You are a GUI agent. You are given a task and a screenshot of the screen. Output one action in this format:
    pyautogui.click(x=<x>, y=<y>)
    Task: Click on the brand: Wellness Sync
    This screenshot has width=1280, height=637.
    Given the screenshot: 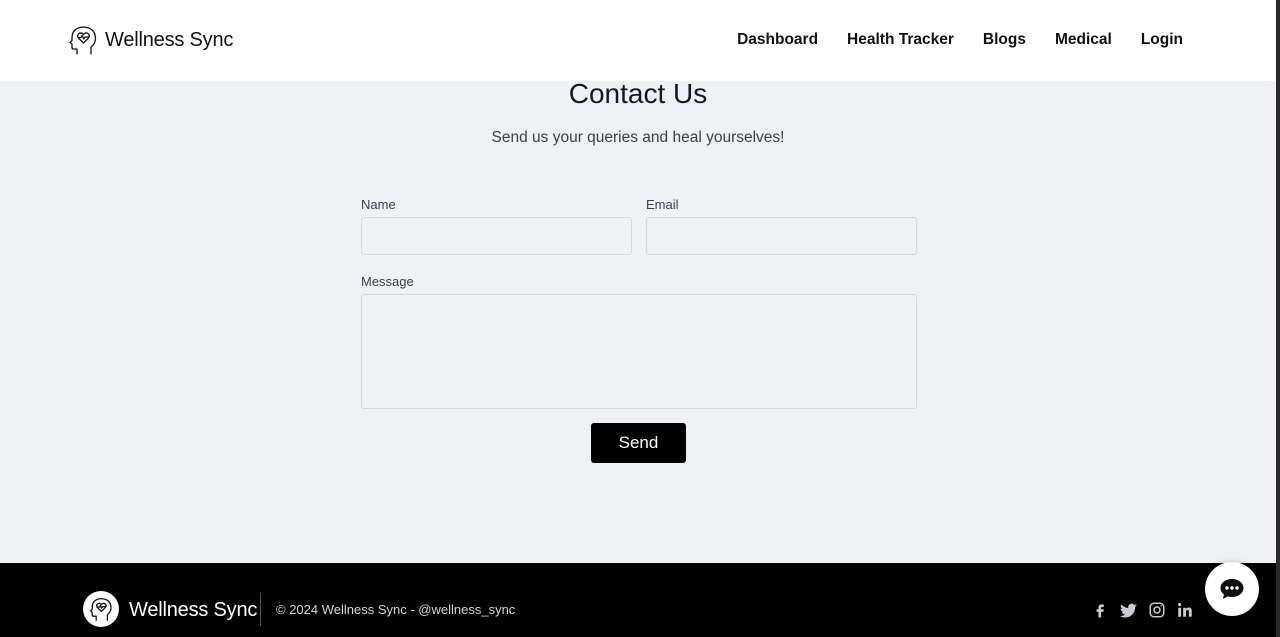 What is the action you would take?
    pyautogui.click(x=150, y=40)
    